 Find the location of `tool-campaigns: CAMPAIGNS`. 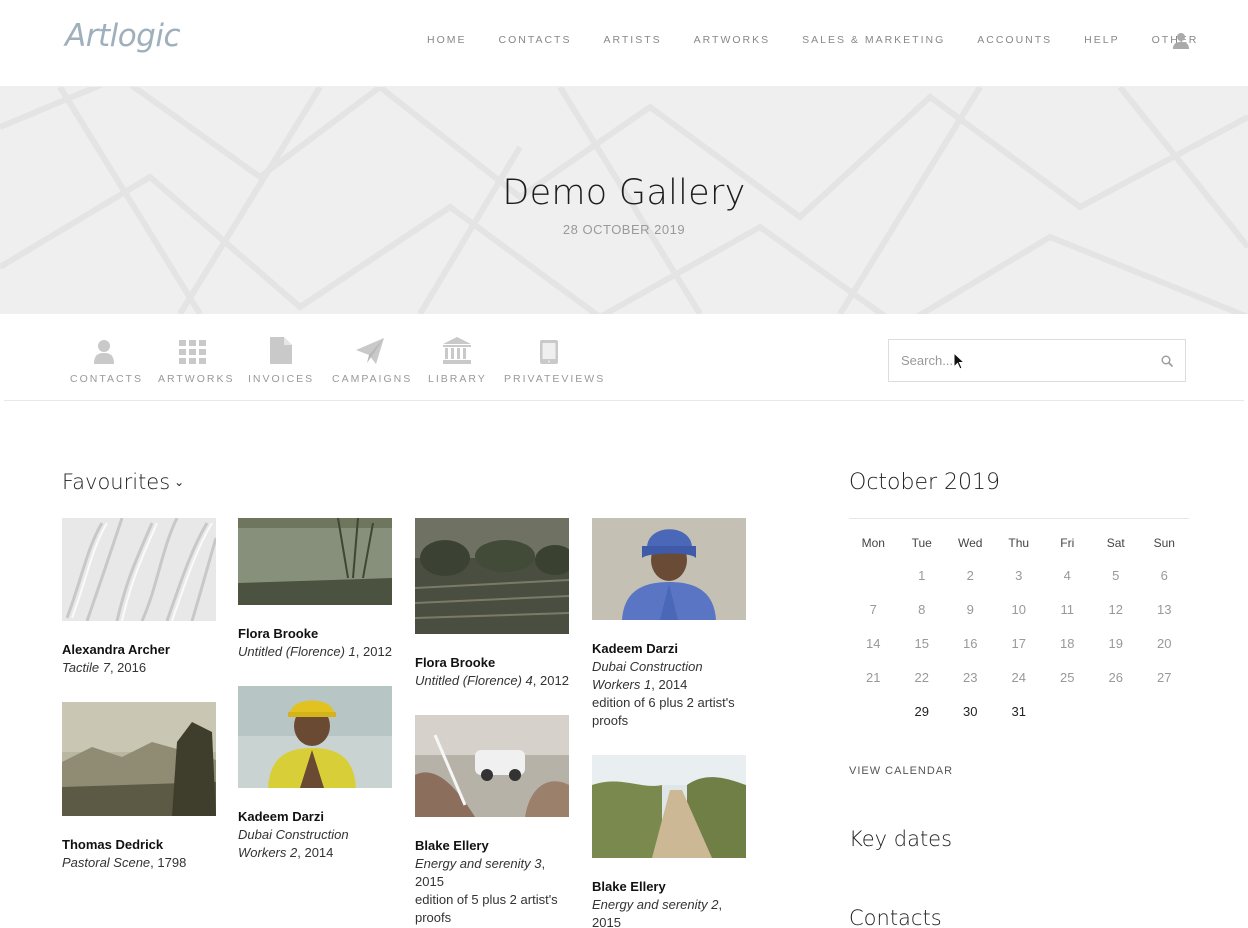

tool-campaigns: CAMPAIGNS is located at coordinates (371, 360).